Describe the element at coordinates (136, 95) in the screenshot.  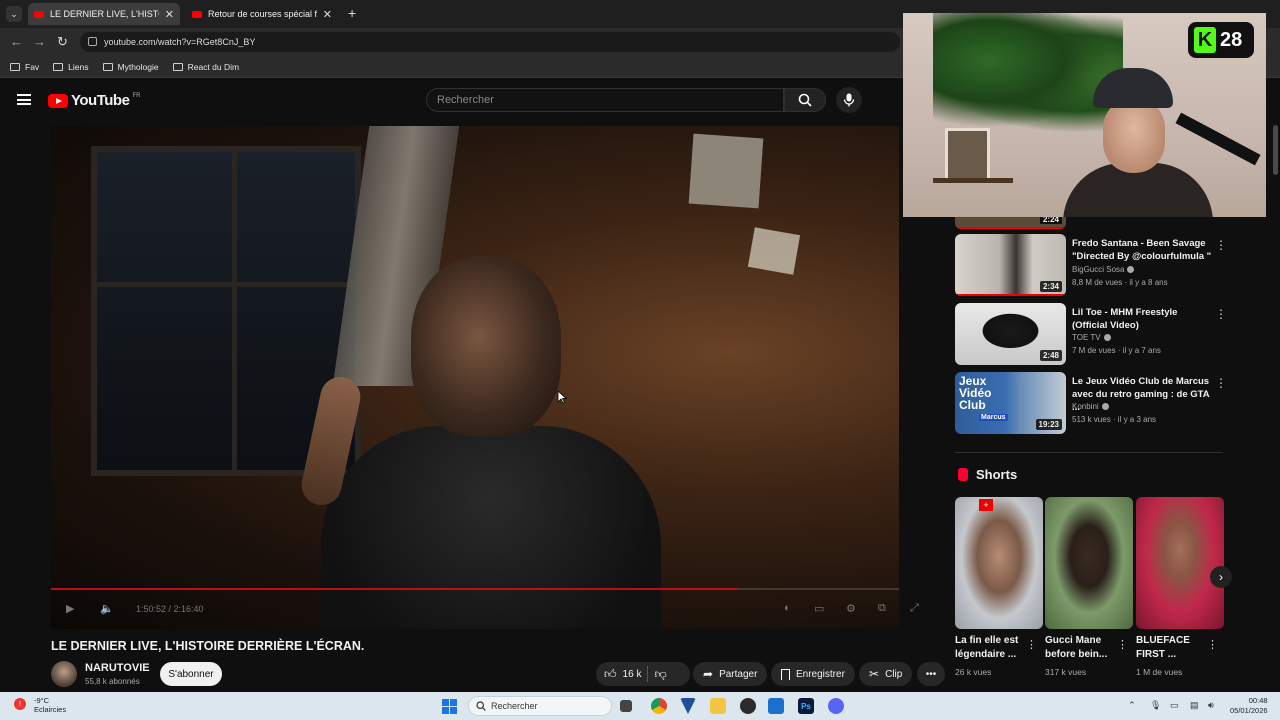
I see `region-code: FR` at that location.